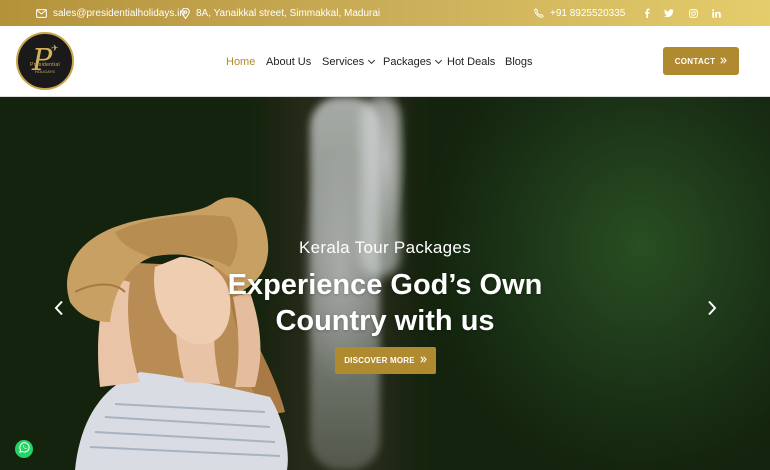  I want to click on phone-text: +91 8925520335, so click(588, 13).